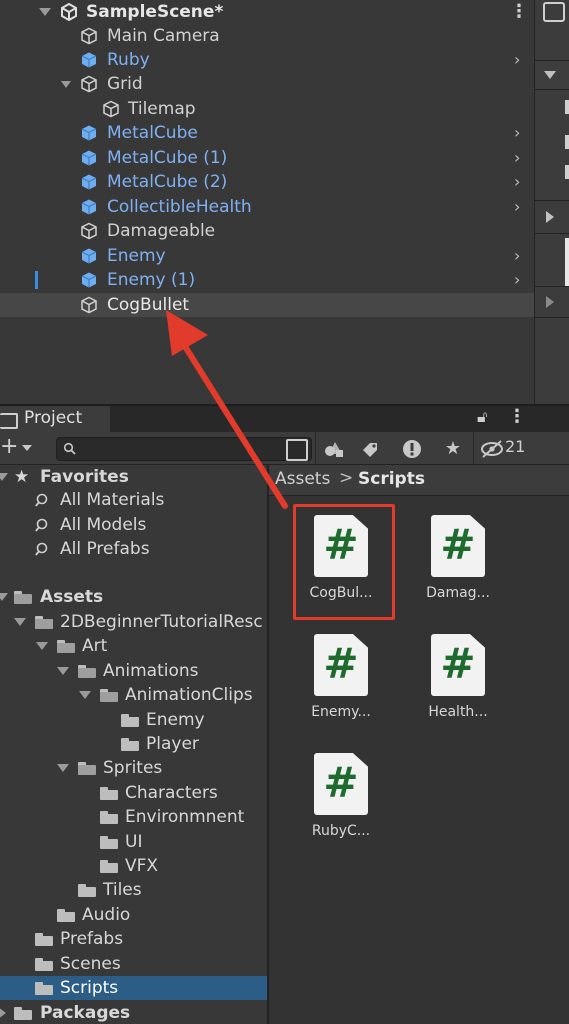 The image size is (569, 1024). Describe the element at coordinates (41, 500) in the screenshot. I see `search-icon` at that location.